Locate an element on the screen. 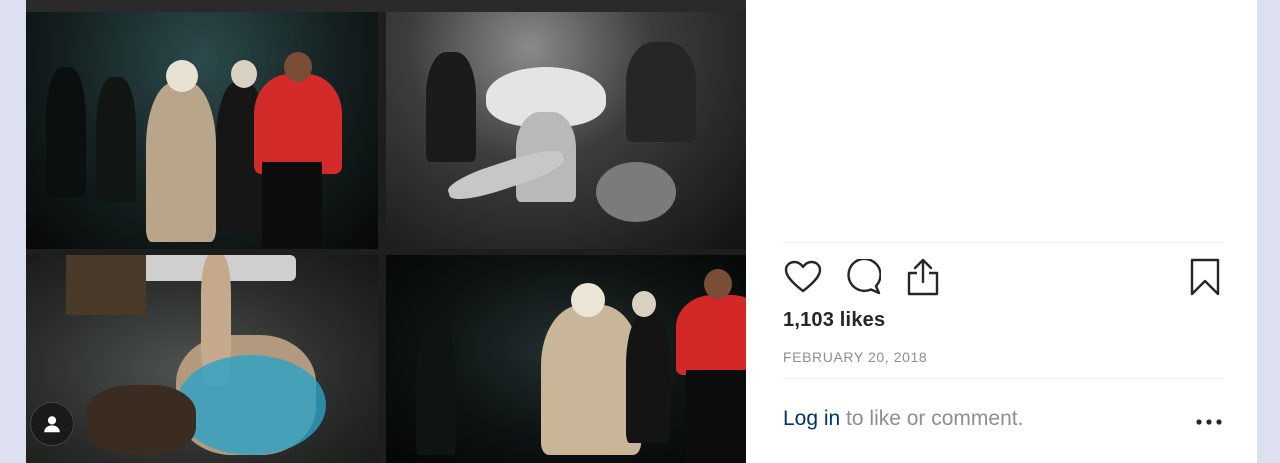 The image size is (1280, 463). comment-button is located at coordinates (863, 277).